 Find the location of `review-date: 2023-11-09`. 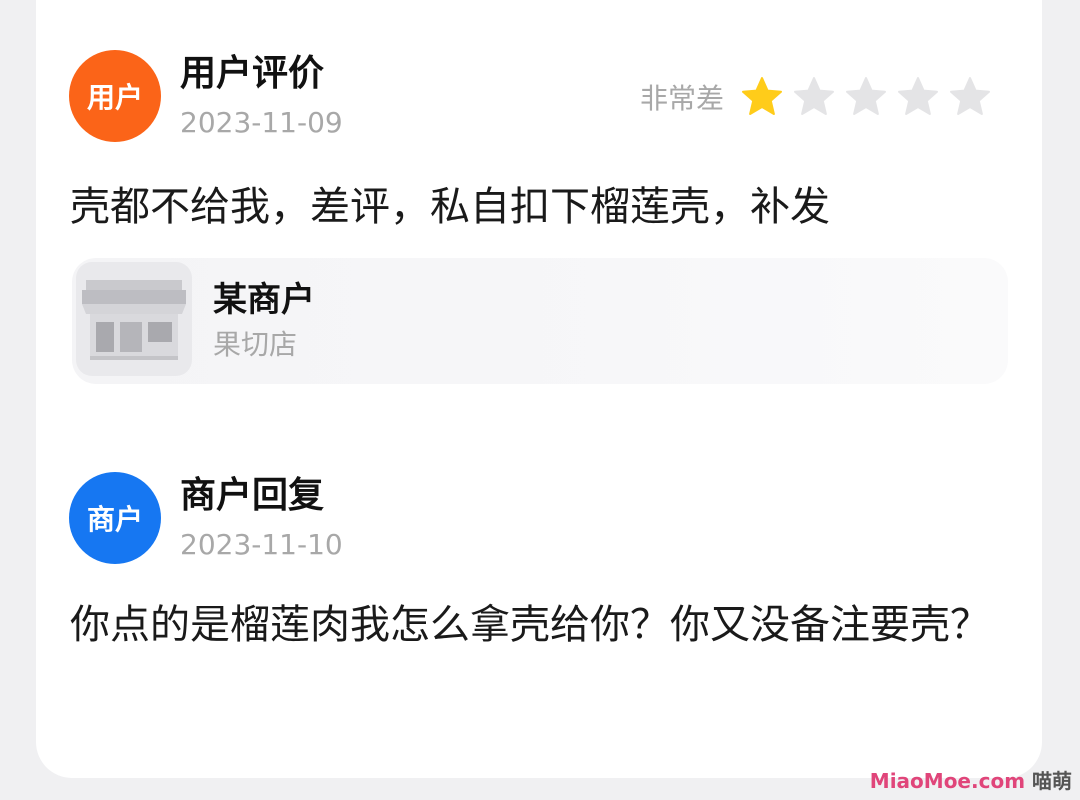

review-date: 2023-11-09 is located at coordinates (261, 122).